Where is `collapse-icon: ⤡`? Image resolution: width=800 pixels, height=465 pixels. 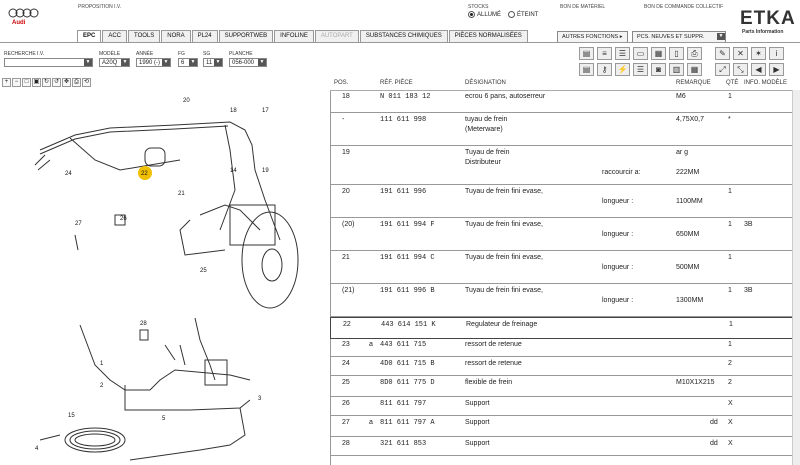
collapse-icon: ⤡ is located at coordinates (740, 69).